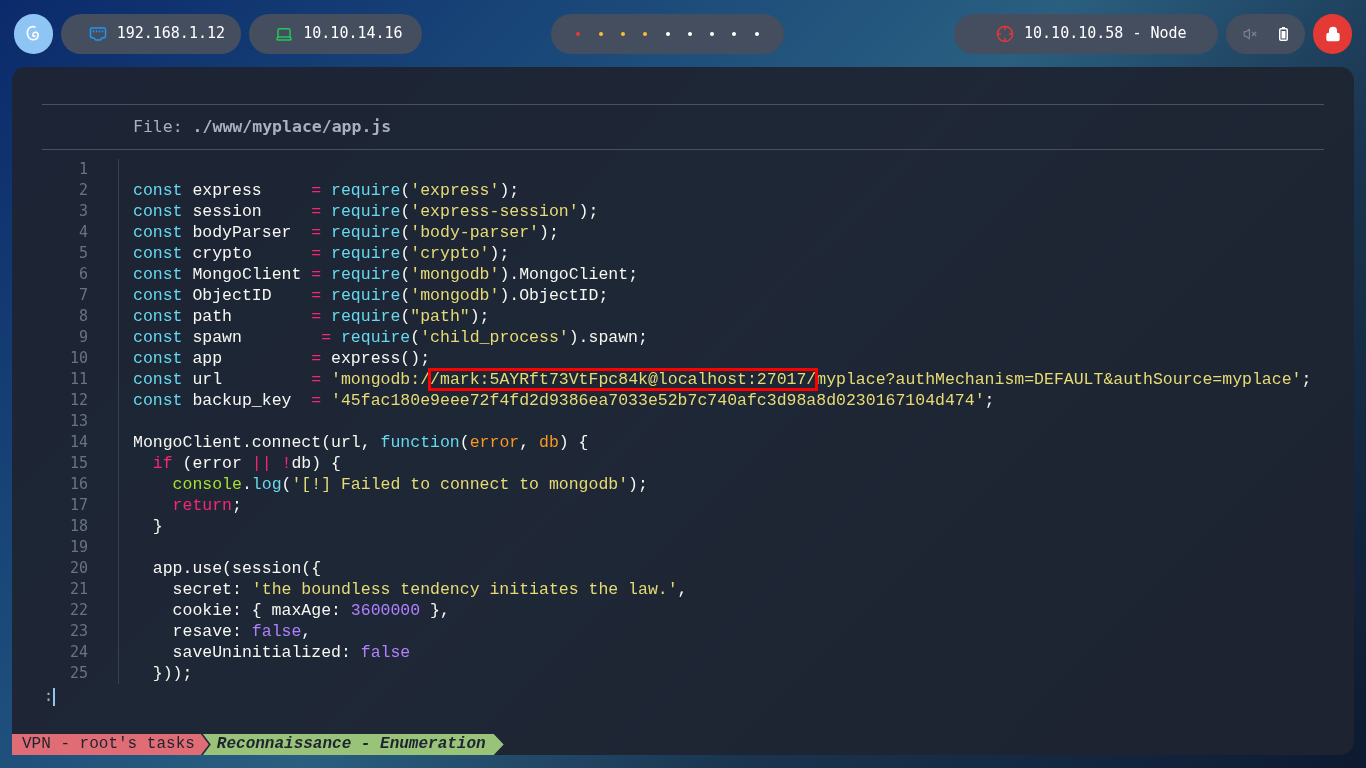  What do you see at coordinates (346, 232) in the screenshot?
I see `code-line: const bodyParser = require('body-parser');` at bounding box center [346, 232].